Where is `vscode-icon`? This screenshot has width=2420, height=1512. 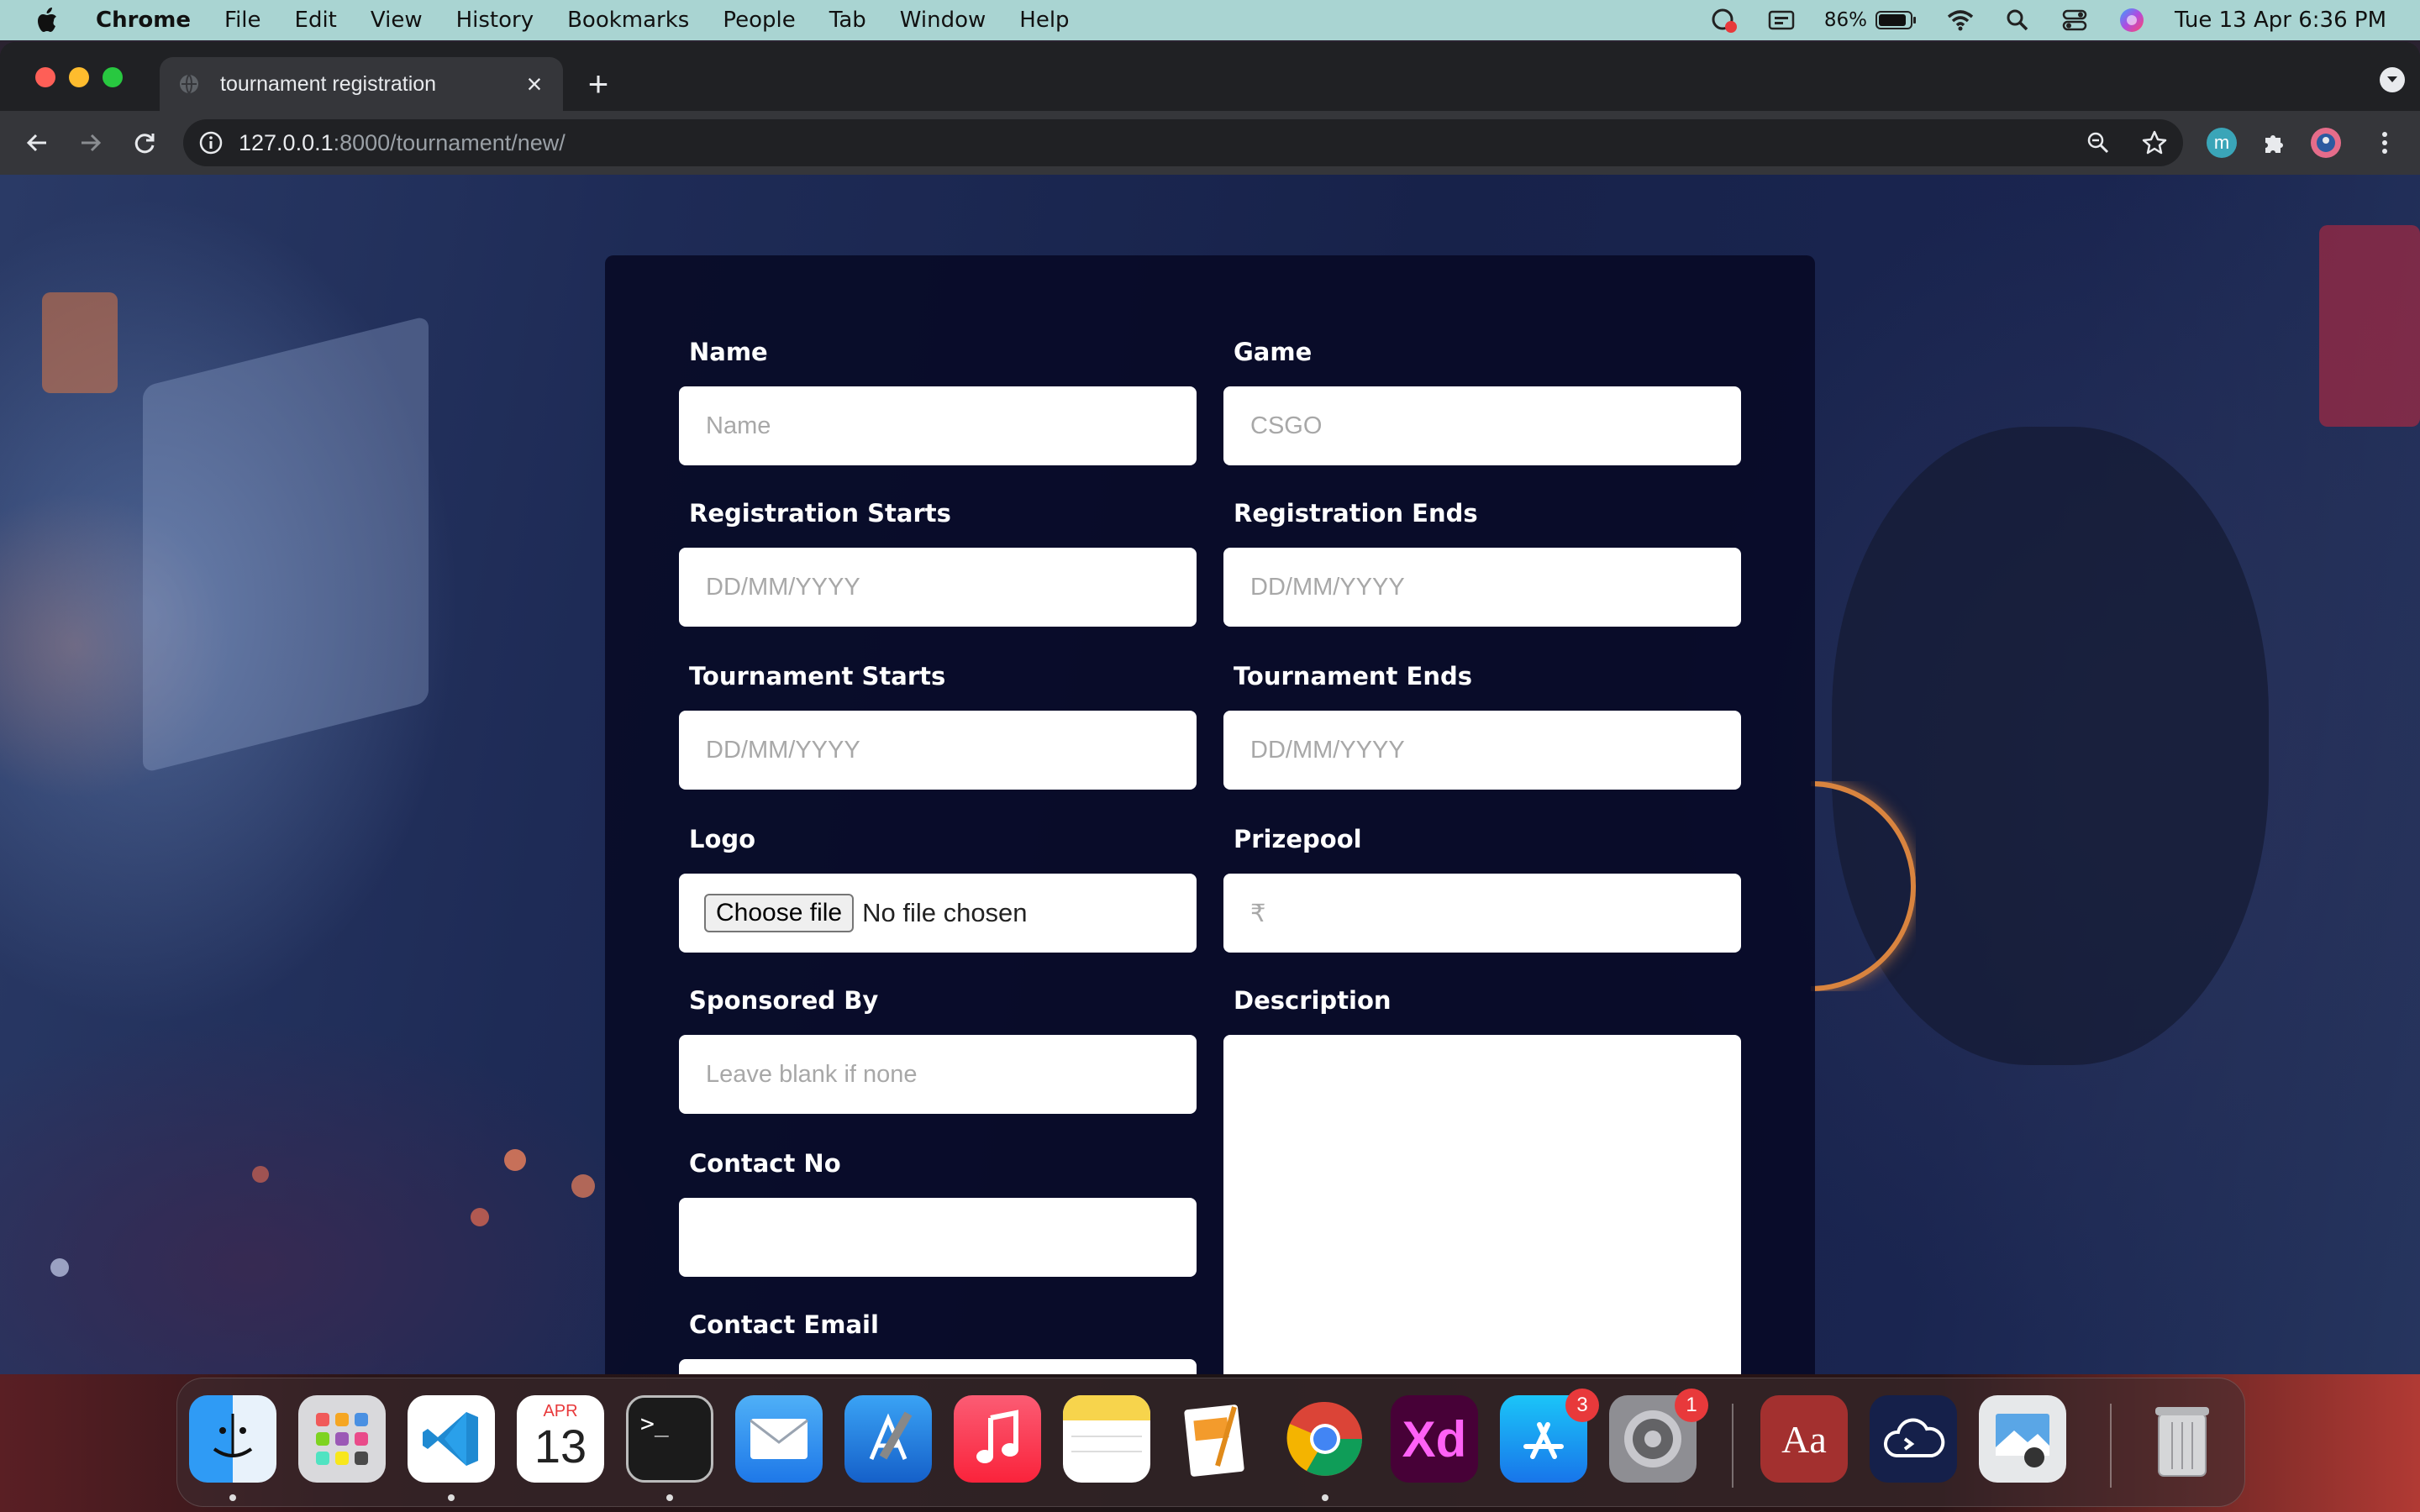
vscode-icon is located at coordinates (451, 1439).